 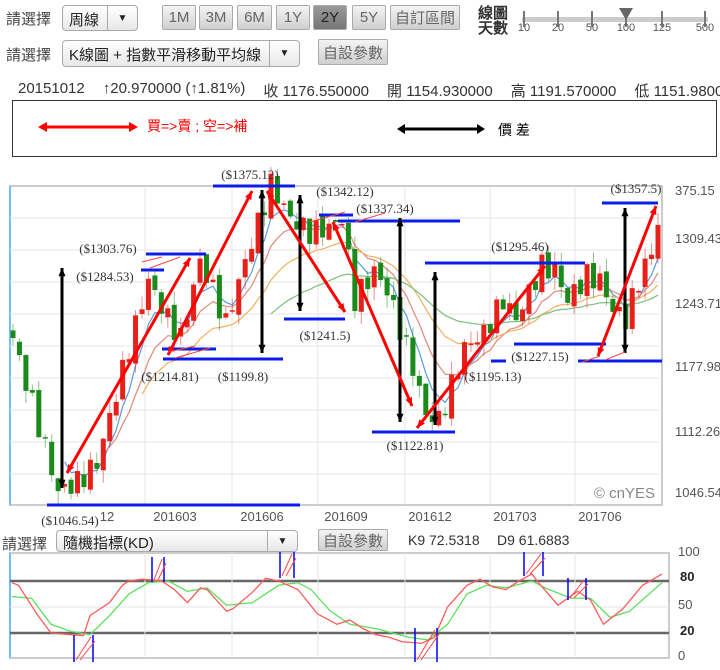 What do you see at coordinates (364, 128) in the screenshot?
I see `legend-box: 買=>賣 ; 空=>補 價 差` at bounding box center [364, 128].